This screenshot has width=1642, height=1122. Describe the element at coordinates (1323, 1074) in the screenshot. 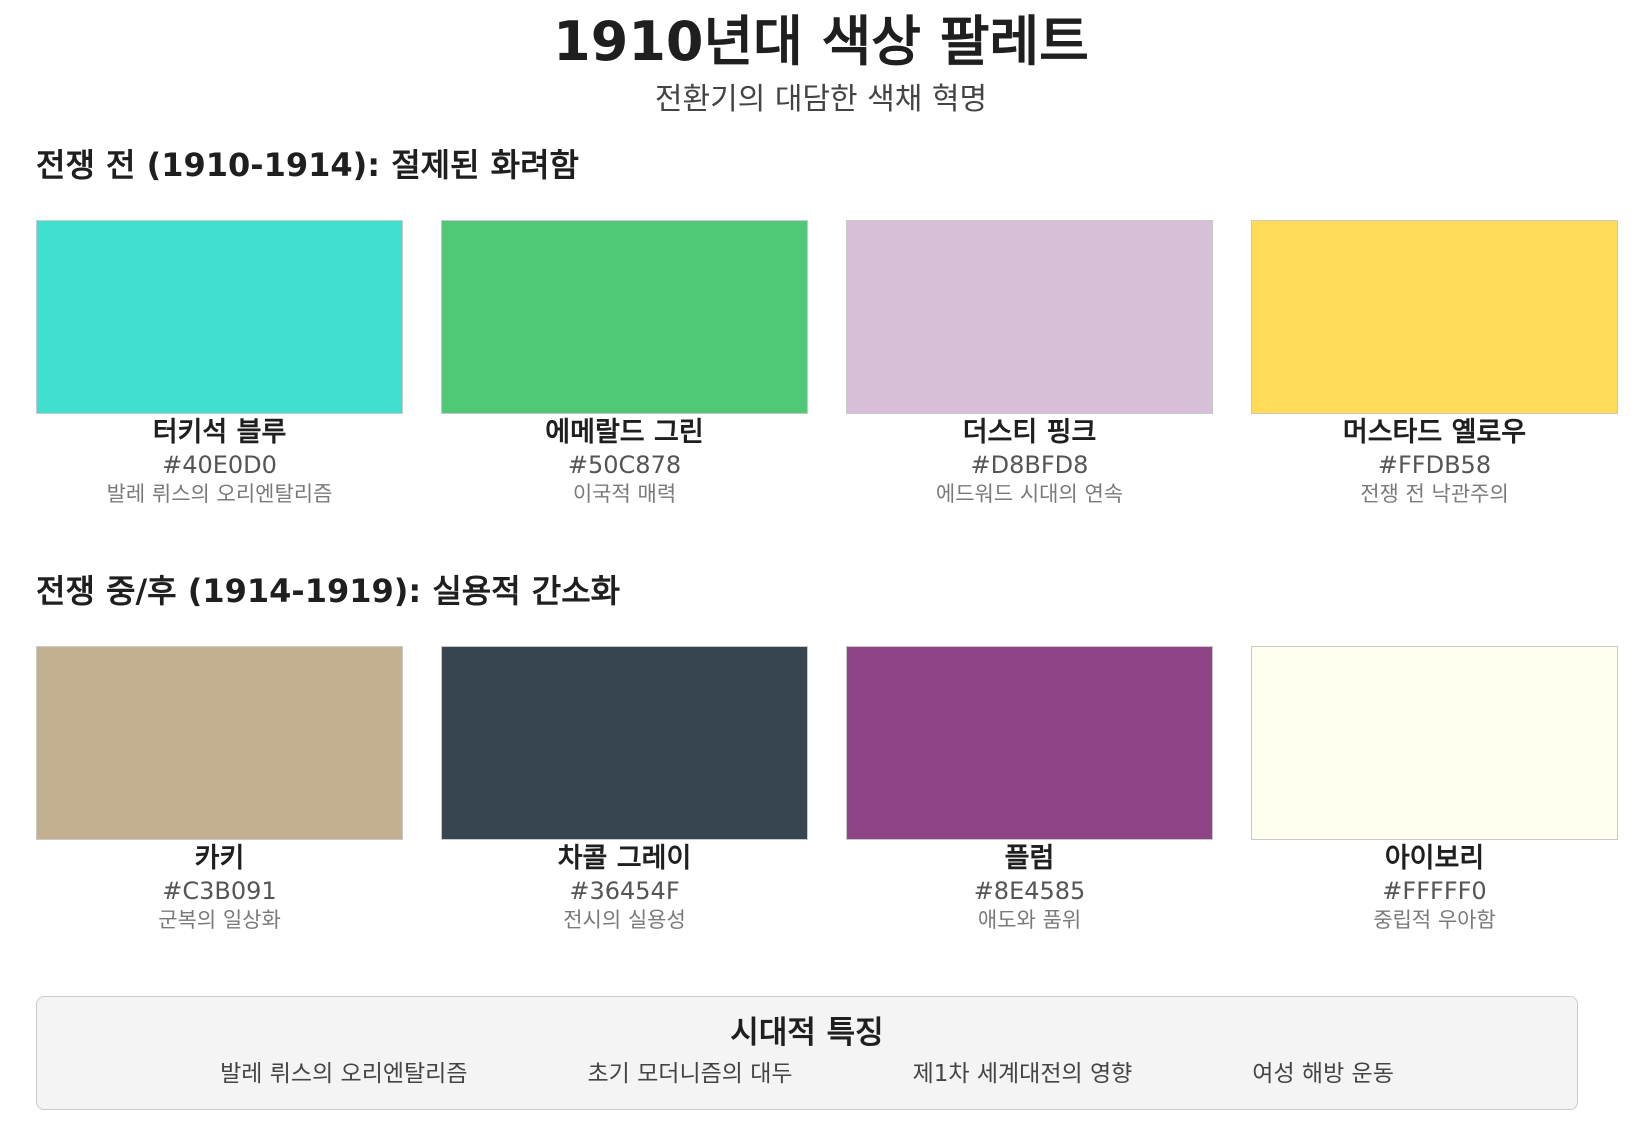

I see `trait-item: 여성 해방 운동` at that location.